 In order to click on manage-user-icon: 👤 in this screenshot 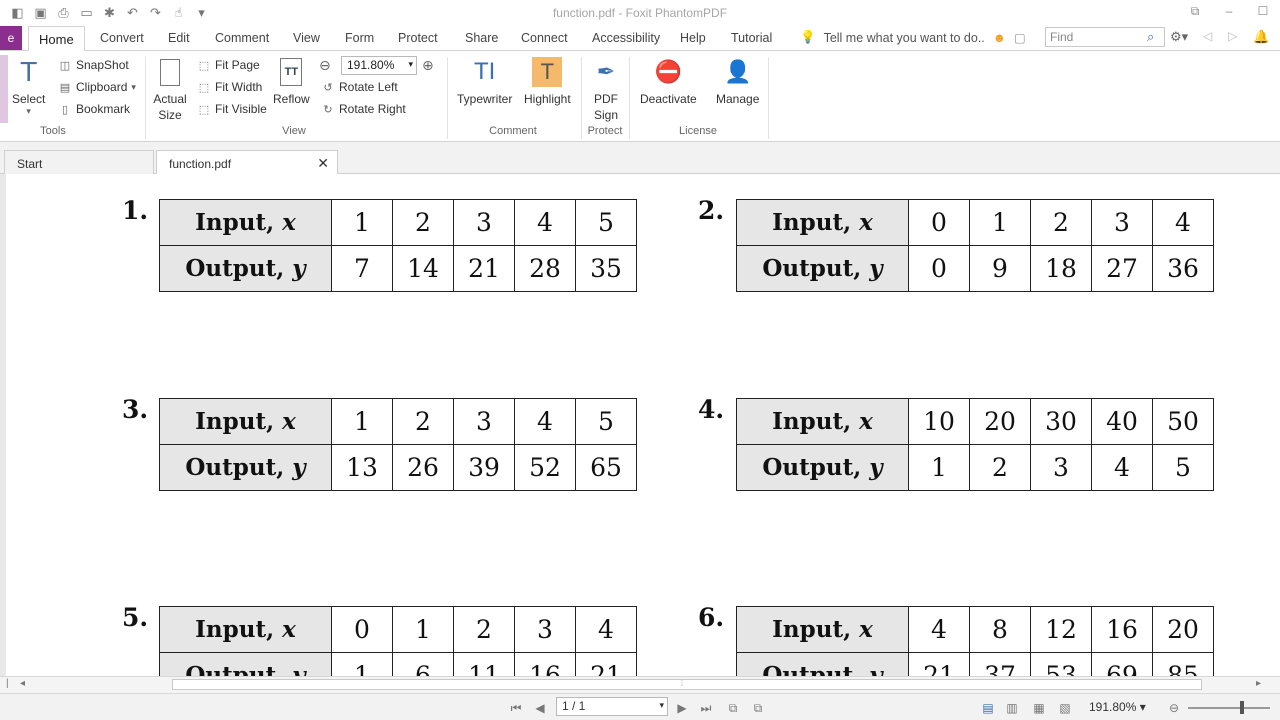, I will do `click(737, 71)`.